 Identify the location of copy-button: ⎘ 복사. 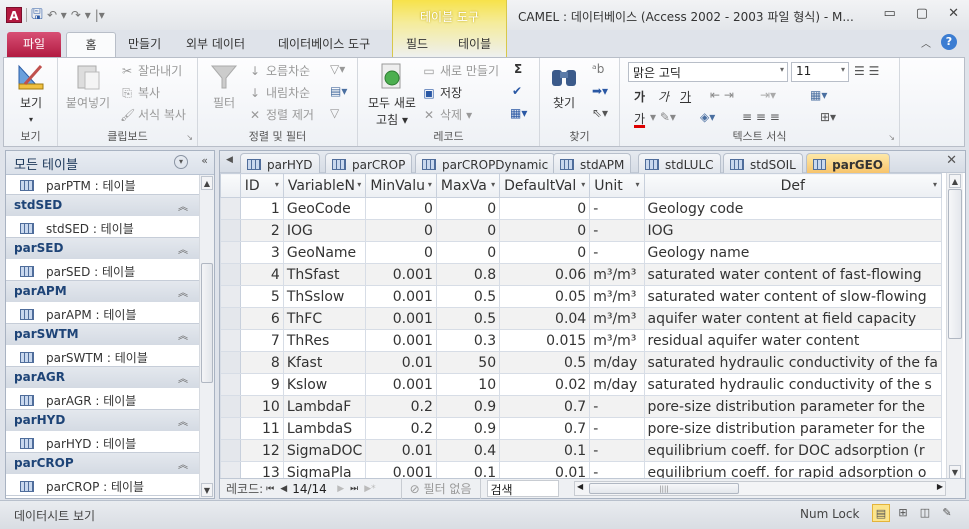
(140, 92).